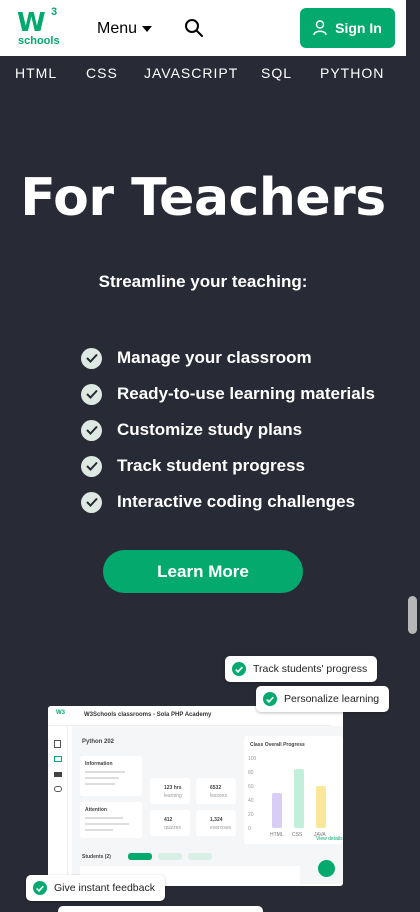 The image size is (420, 912). What do you see at coordinates (210, 28) in the screenshot?
I see `top-header: W 3 schools Menu Sign In` at bounding box center [210, 28].